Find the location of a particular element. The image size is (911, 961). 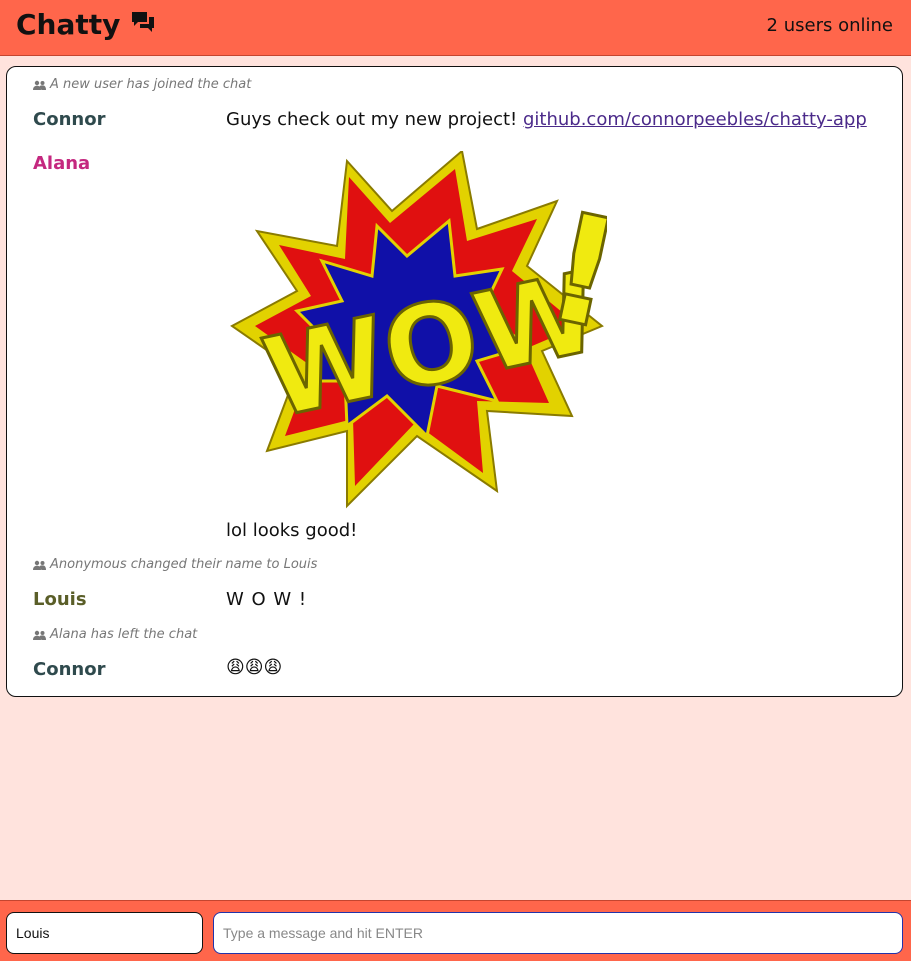

system-notification: A new user has joined the chat is located at coordinates (142, 84).